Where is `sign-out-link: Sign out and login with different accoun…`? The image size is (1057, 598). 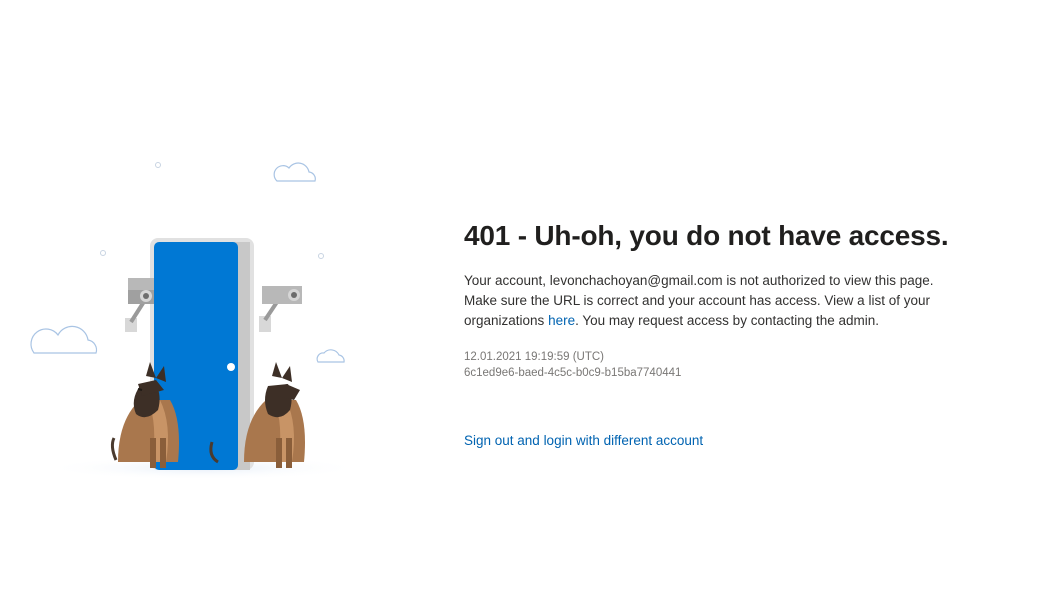
sign-out-link: Sign out and login with different accoun… is located at coordinates (583, 440).